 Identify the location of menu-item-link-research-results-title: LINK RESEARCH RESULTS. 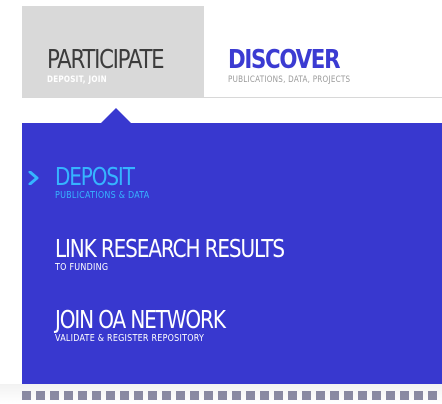
(170, 248).